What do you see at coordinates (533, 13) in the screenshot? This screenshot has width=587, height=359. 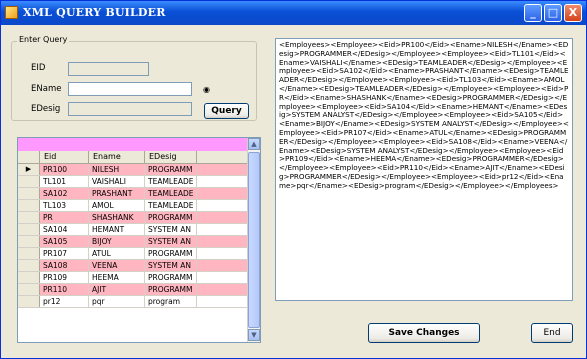 I see `minimize-button: _` at bounding box center [533, 13].